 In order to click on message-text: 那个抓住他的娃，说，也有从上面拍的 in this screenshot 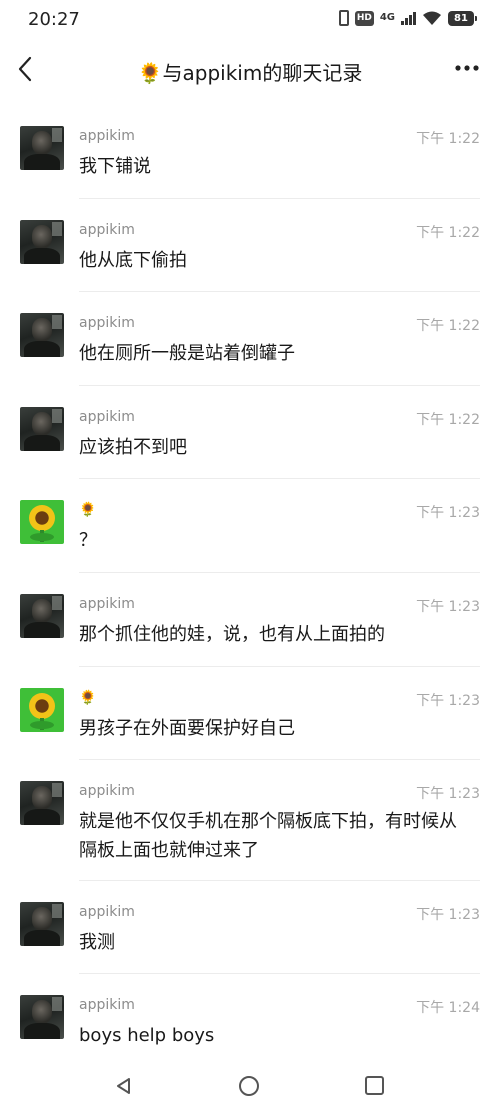, I will do `click(232, 634)`.